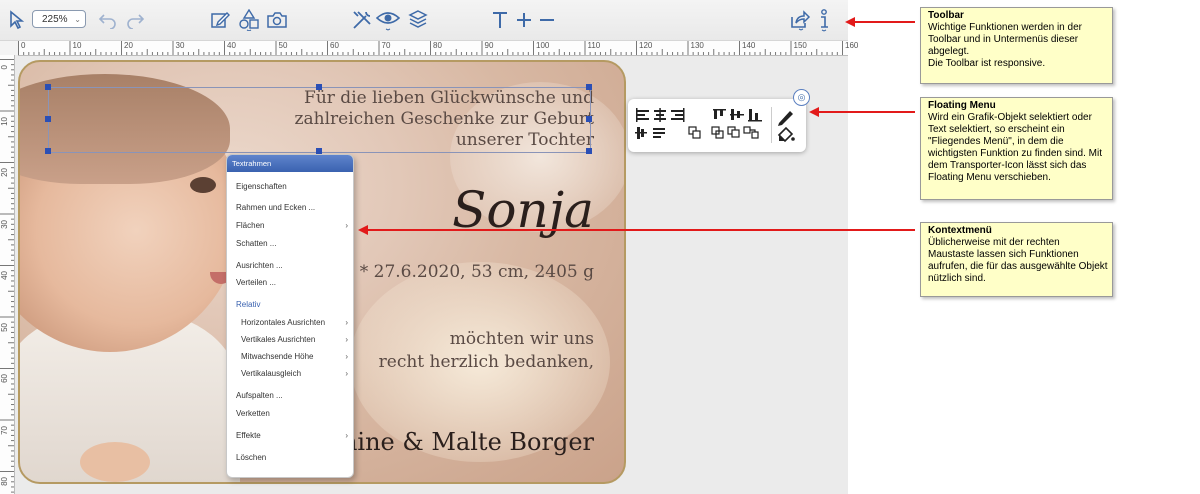 The width and height of the screenshot is (1200, 494). Describe the element at coordinates (9, 48) in the screenshot. I see `ruler-corner` at that location.